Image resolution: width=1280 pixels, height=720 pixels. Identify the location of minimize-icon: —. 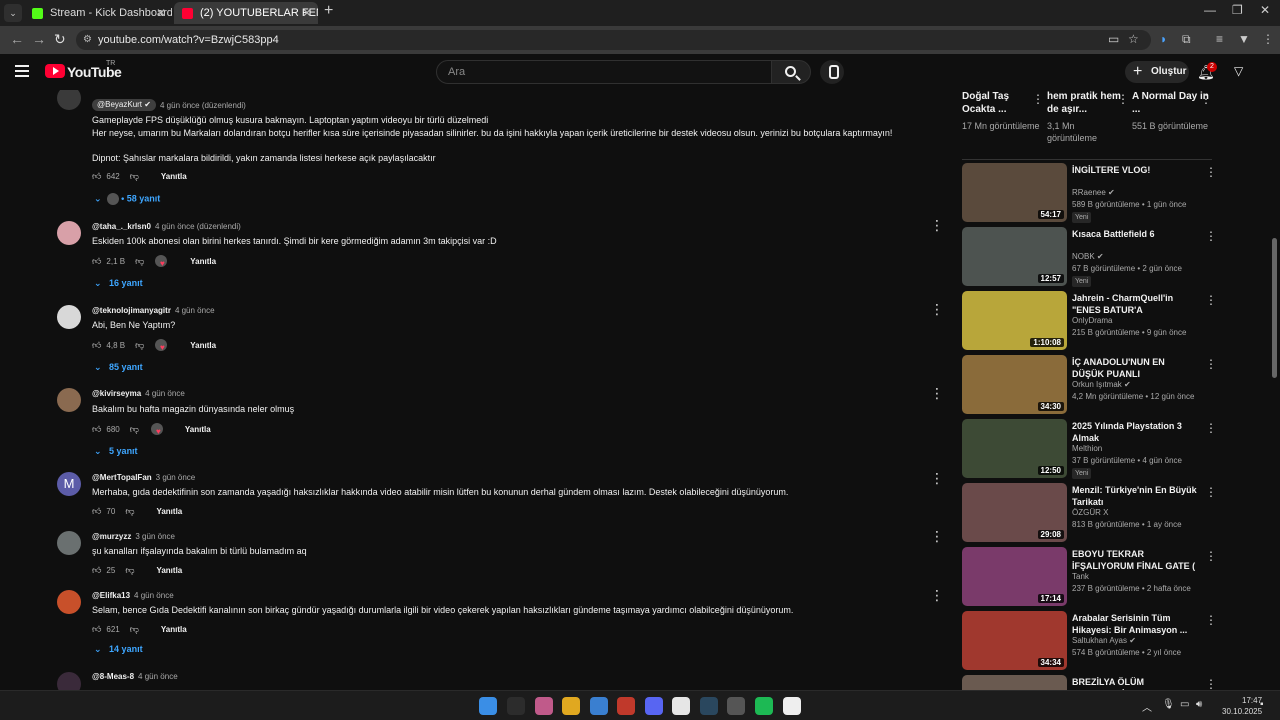
(1210, 10).